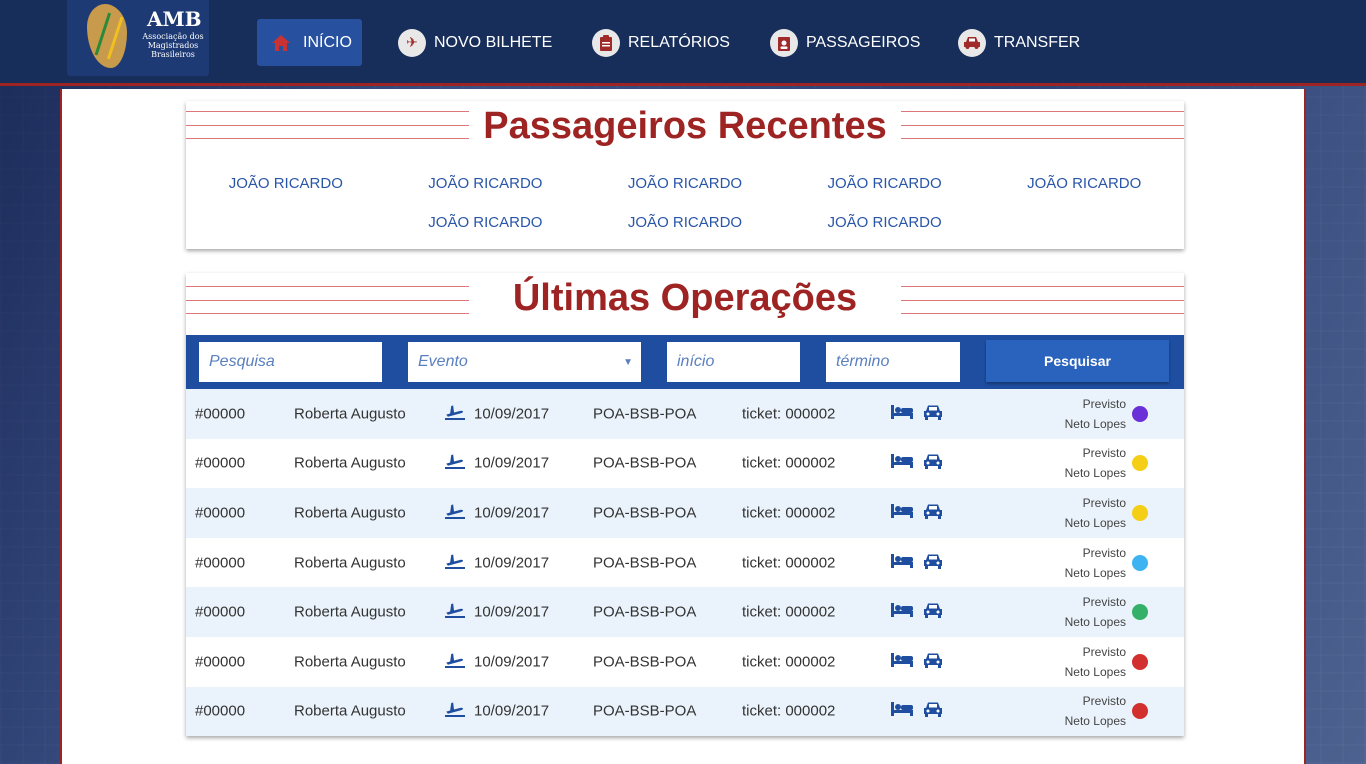 This screenshot has width=1366, height=764. I want to click on card-header: Últimas Operações, so click(685, 304).